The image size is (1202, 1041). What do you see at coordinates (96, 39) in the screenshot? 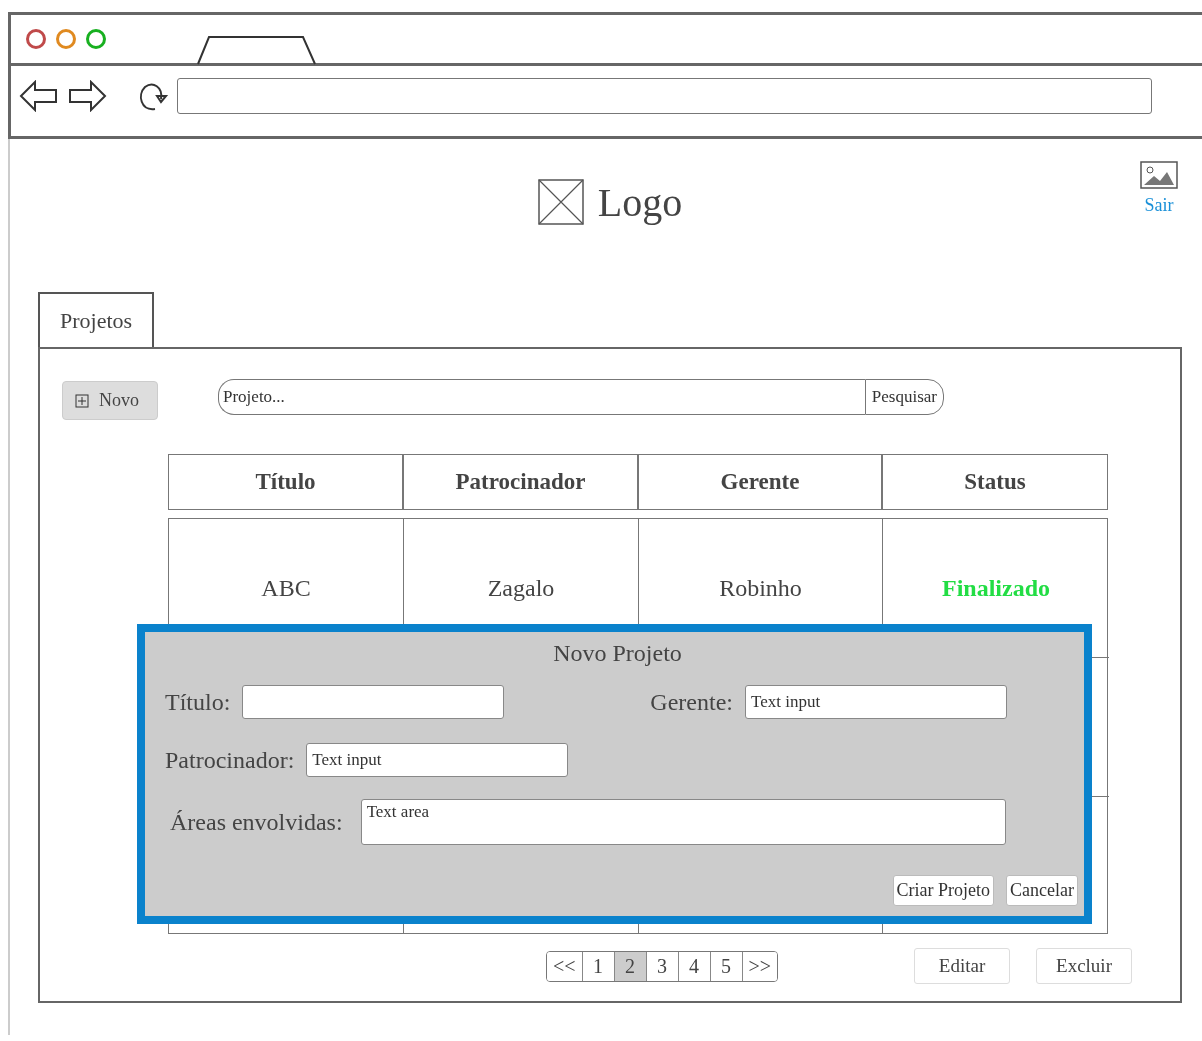
I see `maximize-dot-icon` at bounding box center [96, 39].